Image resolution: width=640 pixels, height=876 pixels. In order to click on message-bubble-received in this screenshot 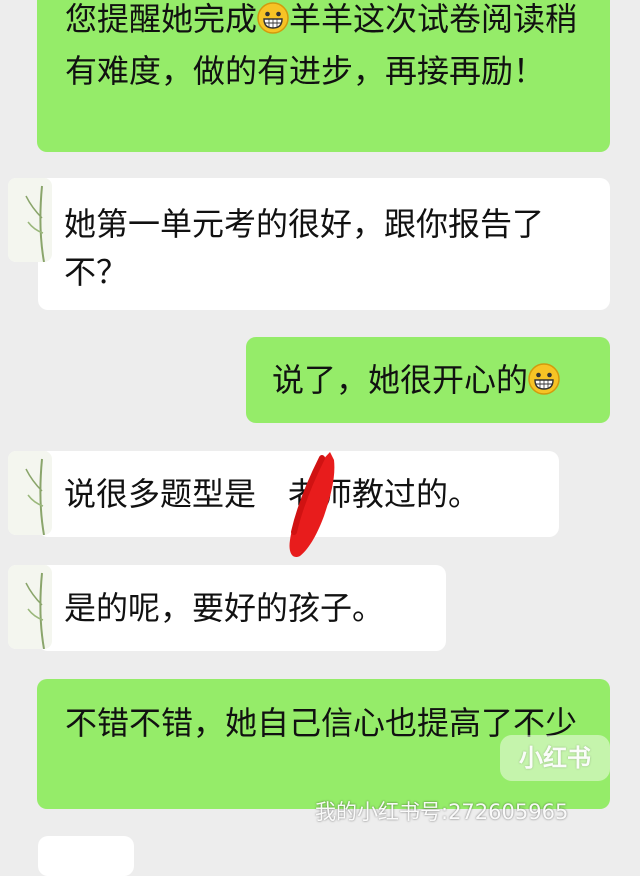, I will do `click(86, 856)`.